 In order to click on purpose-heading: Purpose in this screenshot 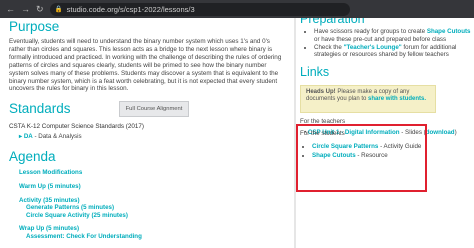, I will do `click(34, 26)`.